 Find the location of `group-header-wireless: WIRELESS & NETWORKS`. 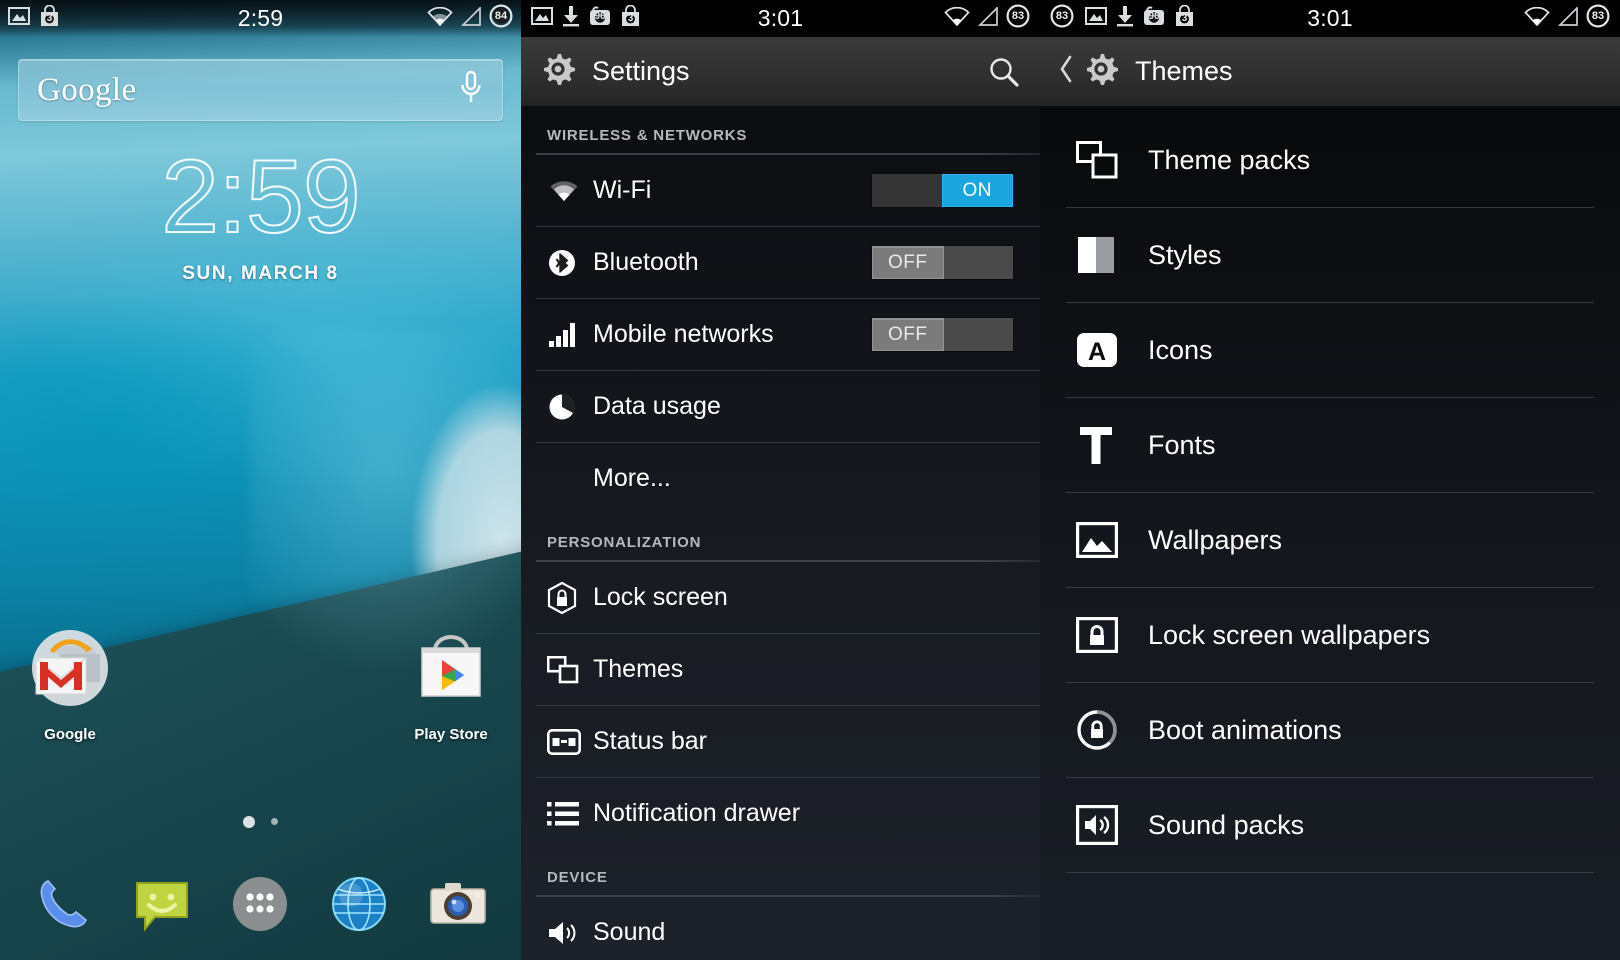

group-header-wireless: WIRELESS & NETWORKS is located at coordinates (647, 135).